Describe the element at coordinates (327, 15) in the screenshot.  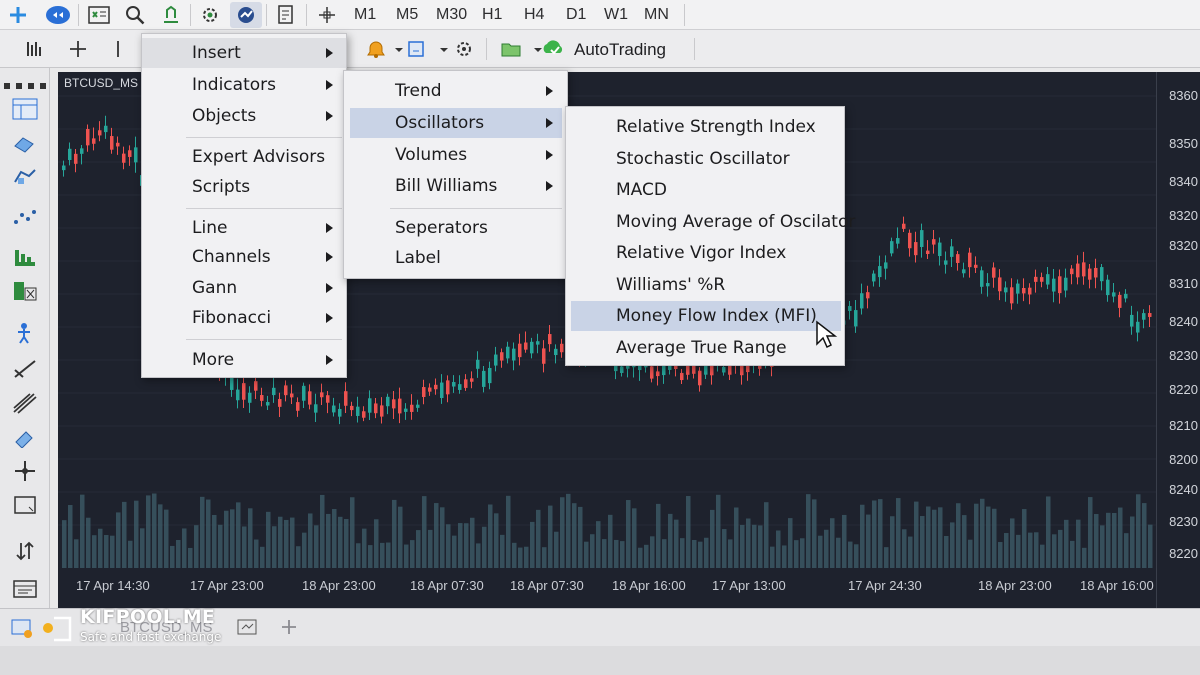
I see `crosshair-period-icon` at that location.